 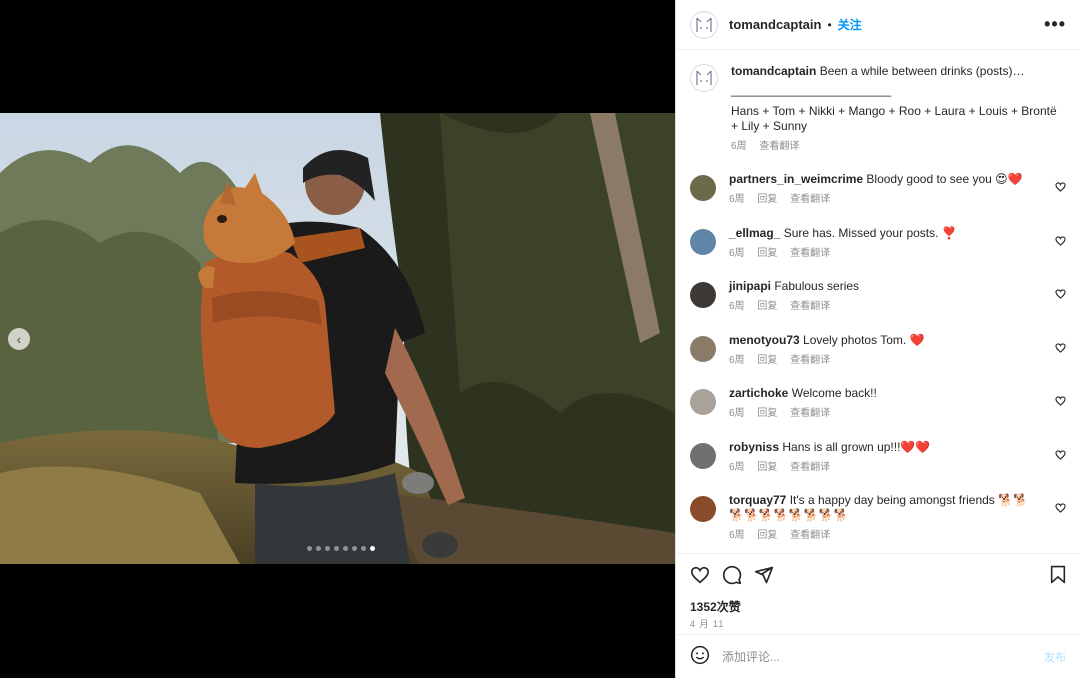 I want to click on share-button, so click(x=764, y=576).